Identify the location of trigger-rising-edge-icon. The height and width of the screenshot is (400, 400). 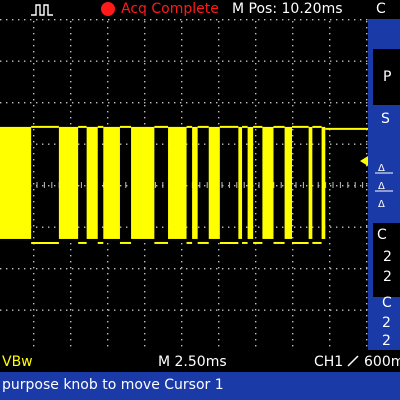
(42, 10).